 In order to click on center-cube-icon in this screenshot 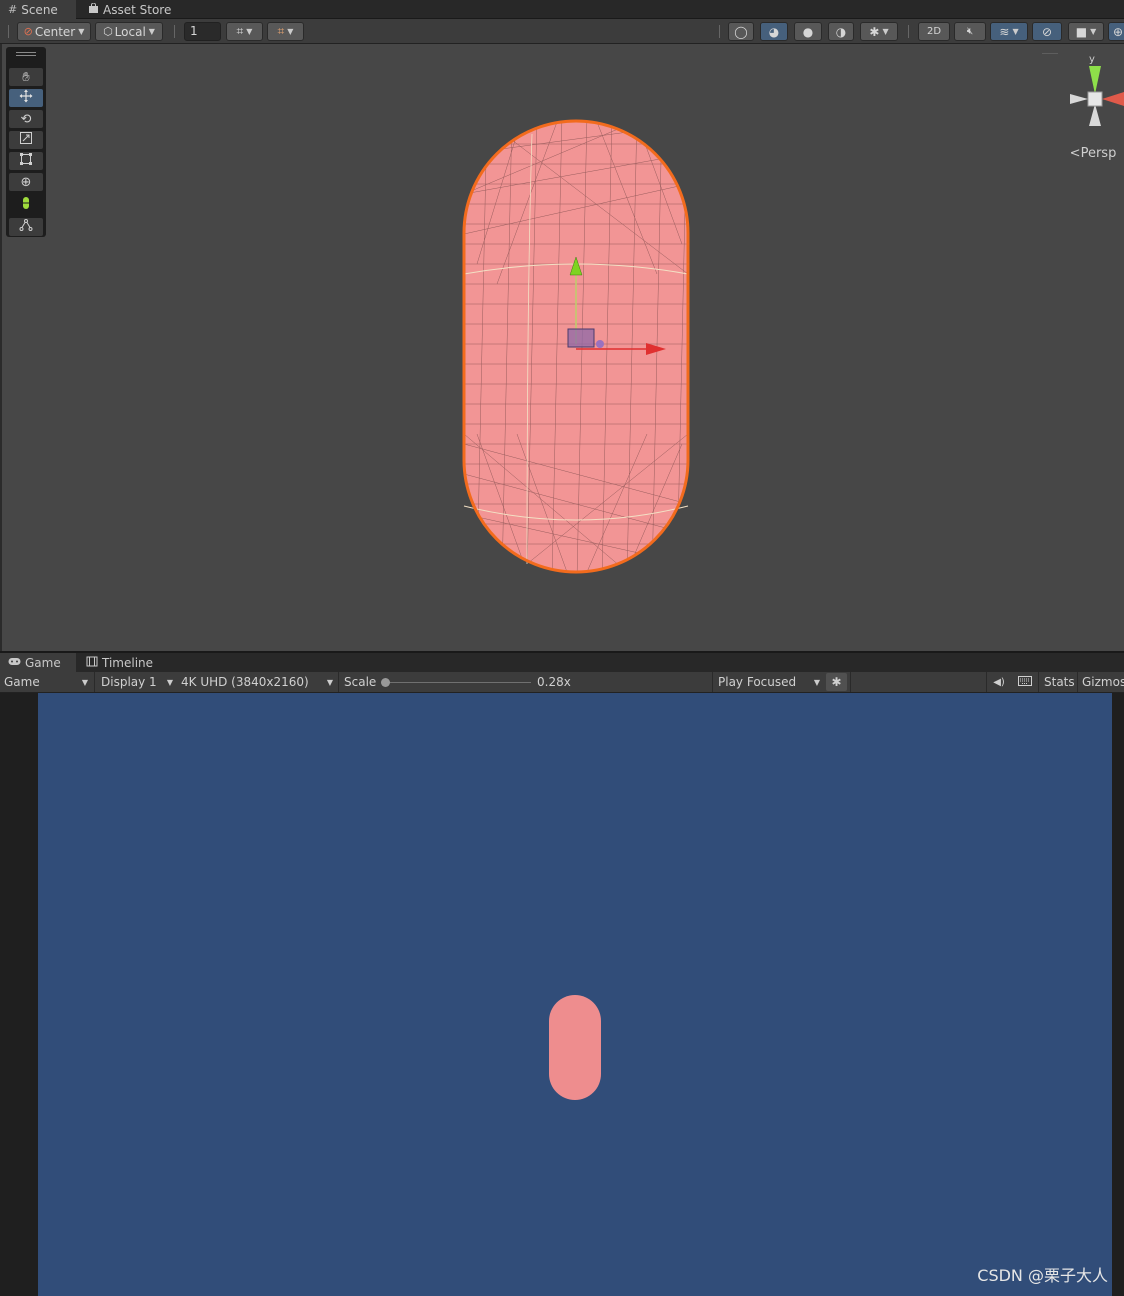, I will do `click(1095, 99)`.